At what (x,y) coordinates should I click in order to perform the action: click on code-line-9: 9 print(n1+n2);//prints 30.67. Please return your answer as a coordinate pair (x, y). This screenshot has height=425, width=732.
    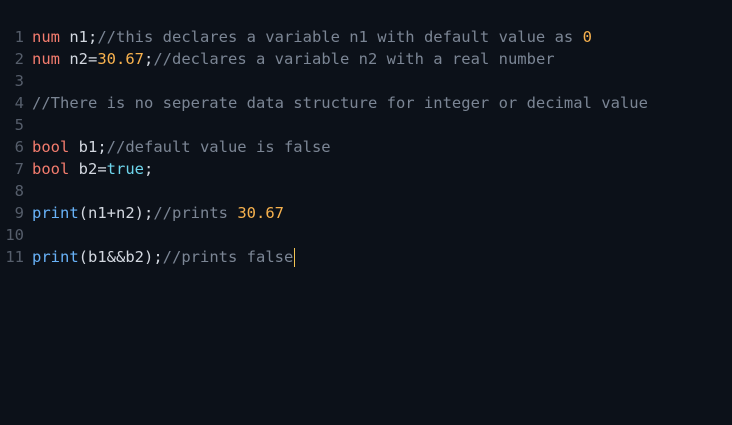
    Looking at the image, I should click on (366, 213).